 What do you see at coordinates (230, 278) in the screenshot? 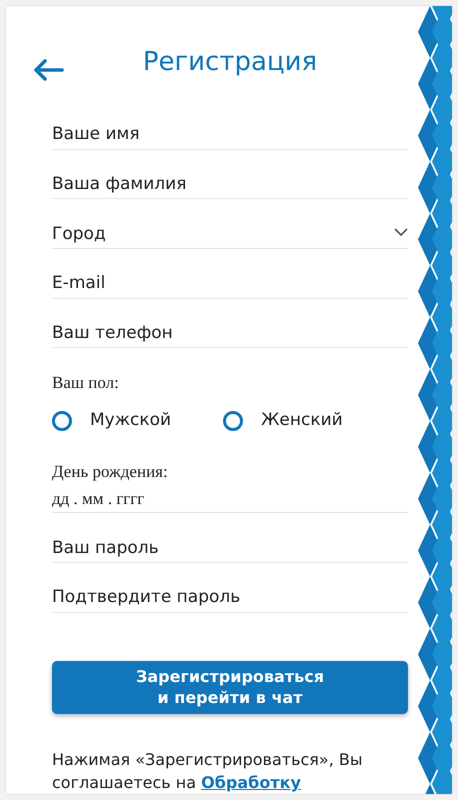
I see `input-field: E-mail` at bounding box center [230, 278].